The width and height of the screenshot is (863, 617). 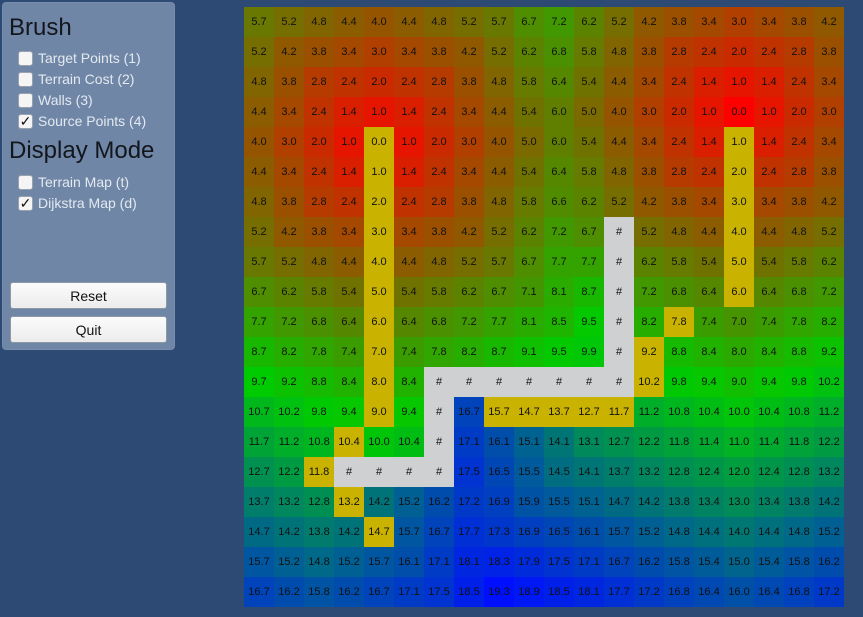 What do you see at coordinates (829, 592) in the screenshot?
I see `grid-cell: 17.2` at bounding box center [829, 592].